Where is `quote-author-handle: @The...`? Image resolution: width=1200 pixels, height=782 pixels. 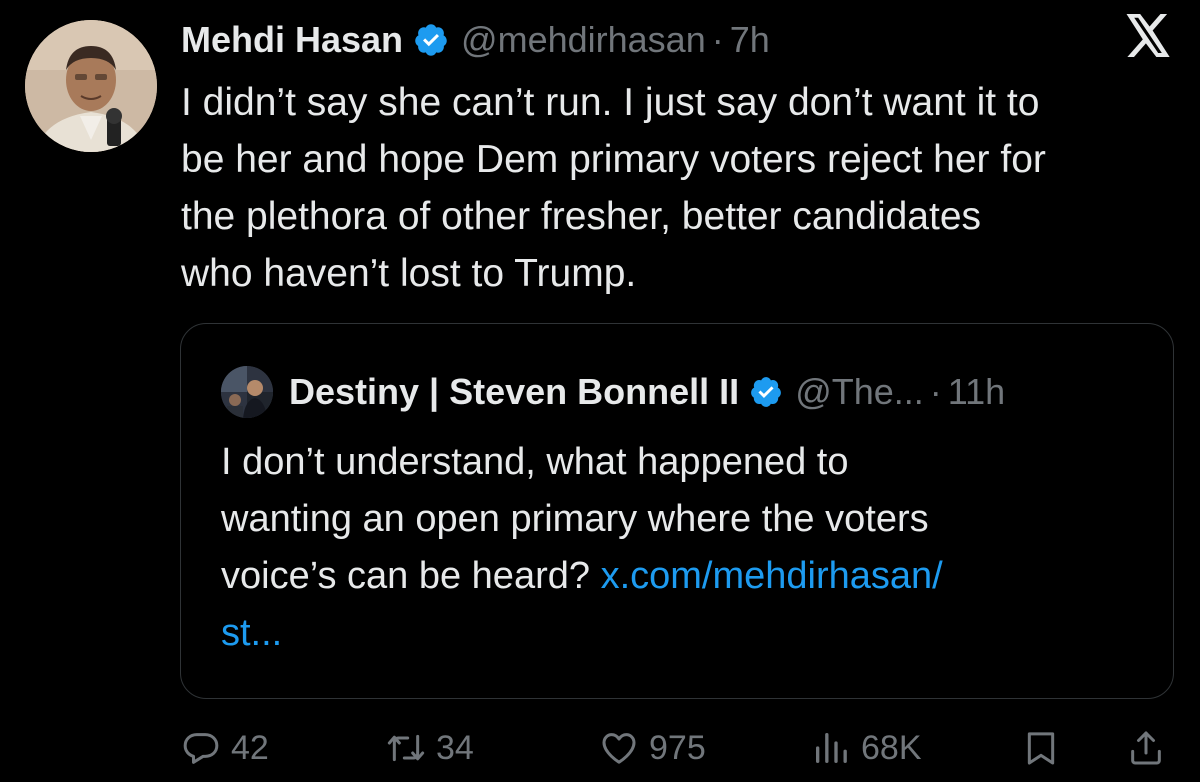 quote-author-handle: @The... is located at coordinates (859, 392).